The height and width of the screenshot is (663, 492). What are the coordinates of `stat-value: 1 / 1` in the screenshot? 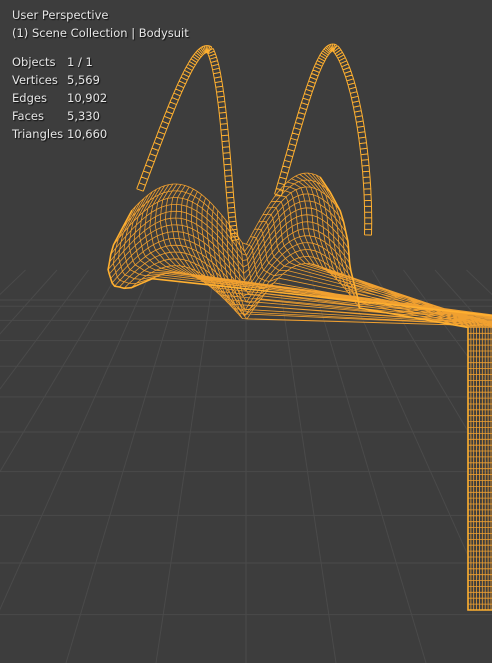 It's located at (80, 62).